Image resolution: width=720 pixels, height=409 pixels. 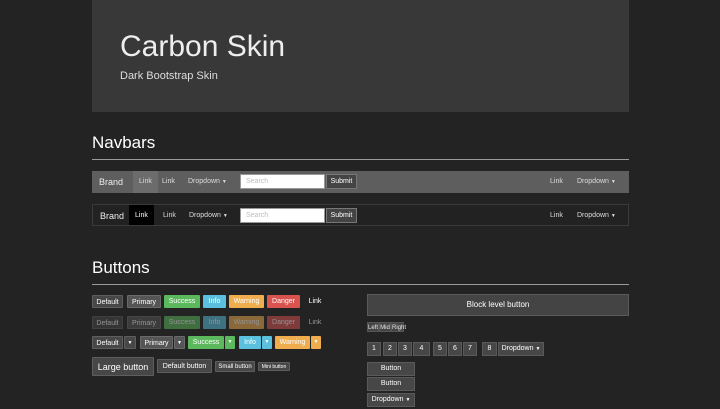 What do you see at coordinates (235, 366) in the screenshot?
I see `small-button: Small button` at bounding box center [235, 366].